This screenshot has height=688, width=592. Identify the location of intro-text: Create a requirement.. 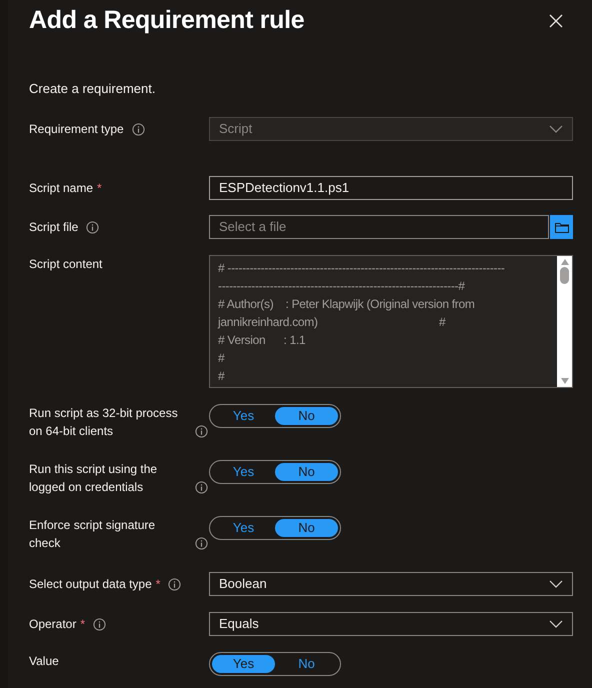
(92, 89).